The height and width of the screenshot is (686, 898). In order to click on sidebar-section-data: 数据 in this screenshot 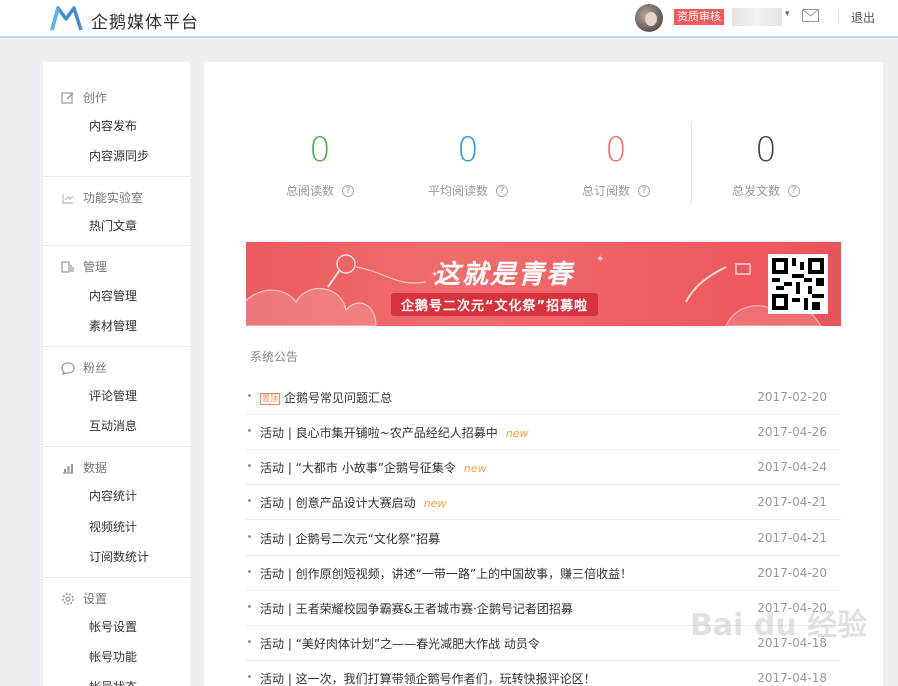, I will do `click(84, 467)`.